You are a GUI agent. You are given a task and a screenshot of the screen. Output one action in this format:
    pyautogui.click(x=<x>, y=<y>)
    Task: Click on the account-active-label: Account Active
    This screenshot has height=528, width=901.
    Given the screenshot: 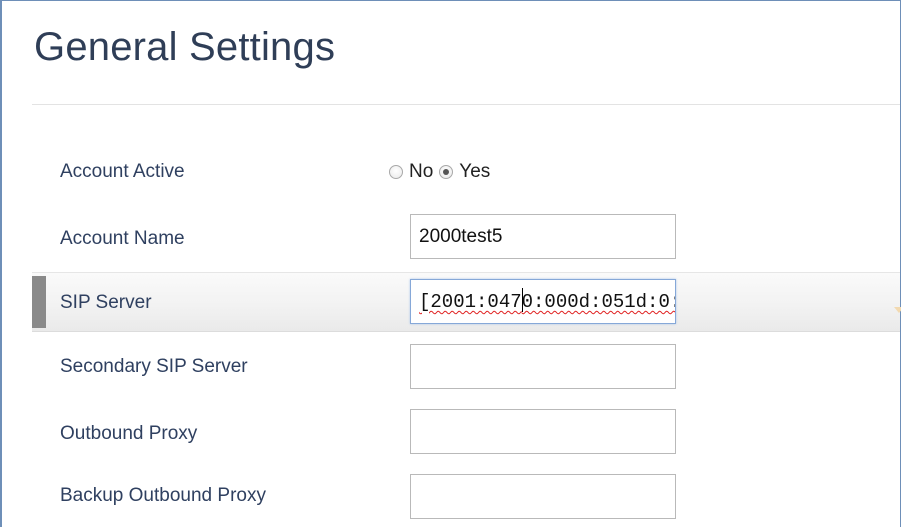 What is the action you would take?
    pyautogui.click(x=122, y=171)
    